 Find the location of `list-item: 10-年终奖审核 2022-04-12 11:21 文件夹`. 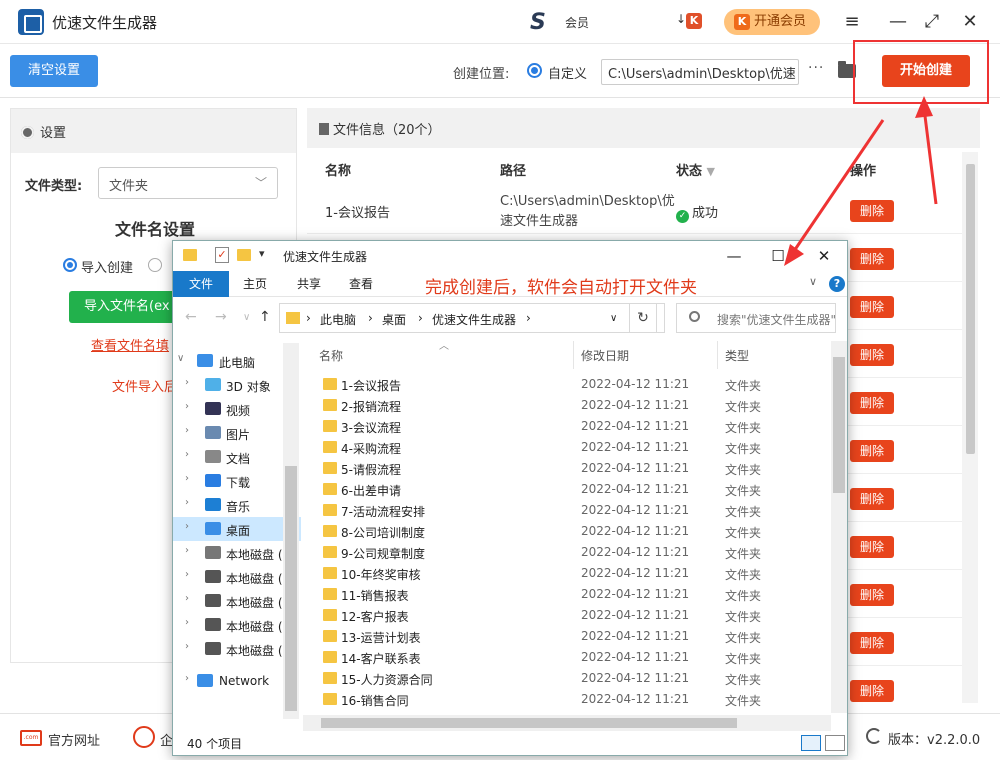

list-item: 10-年终奖审核 2022-04-12 11:21 文件夹 is located at coordinates (553, 573).